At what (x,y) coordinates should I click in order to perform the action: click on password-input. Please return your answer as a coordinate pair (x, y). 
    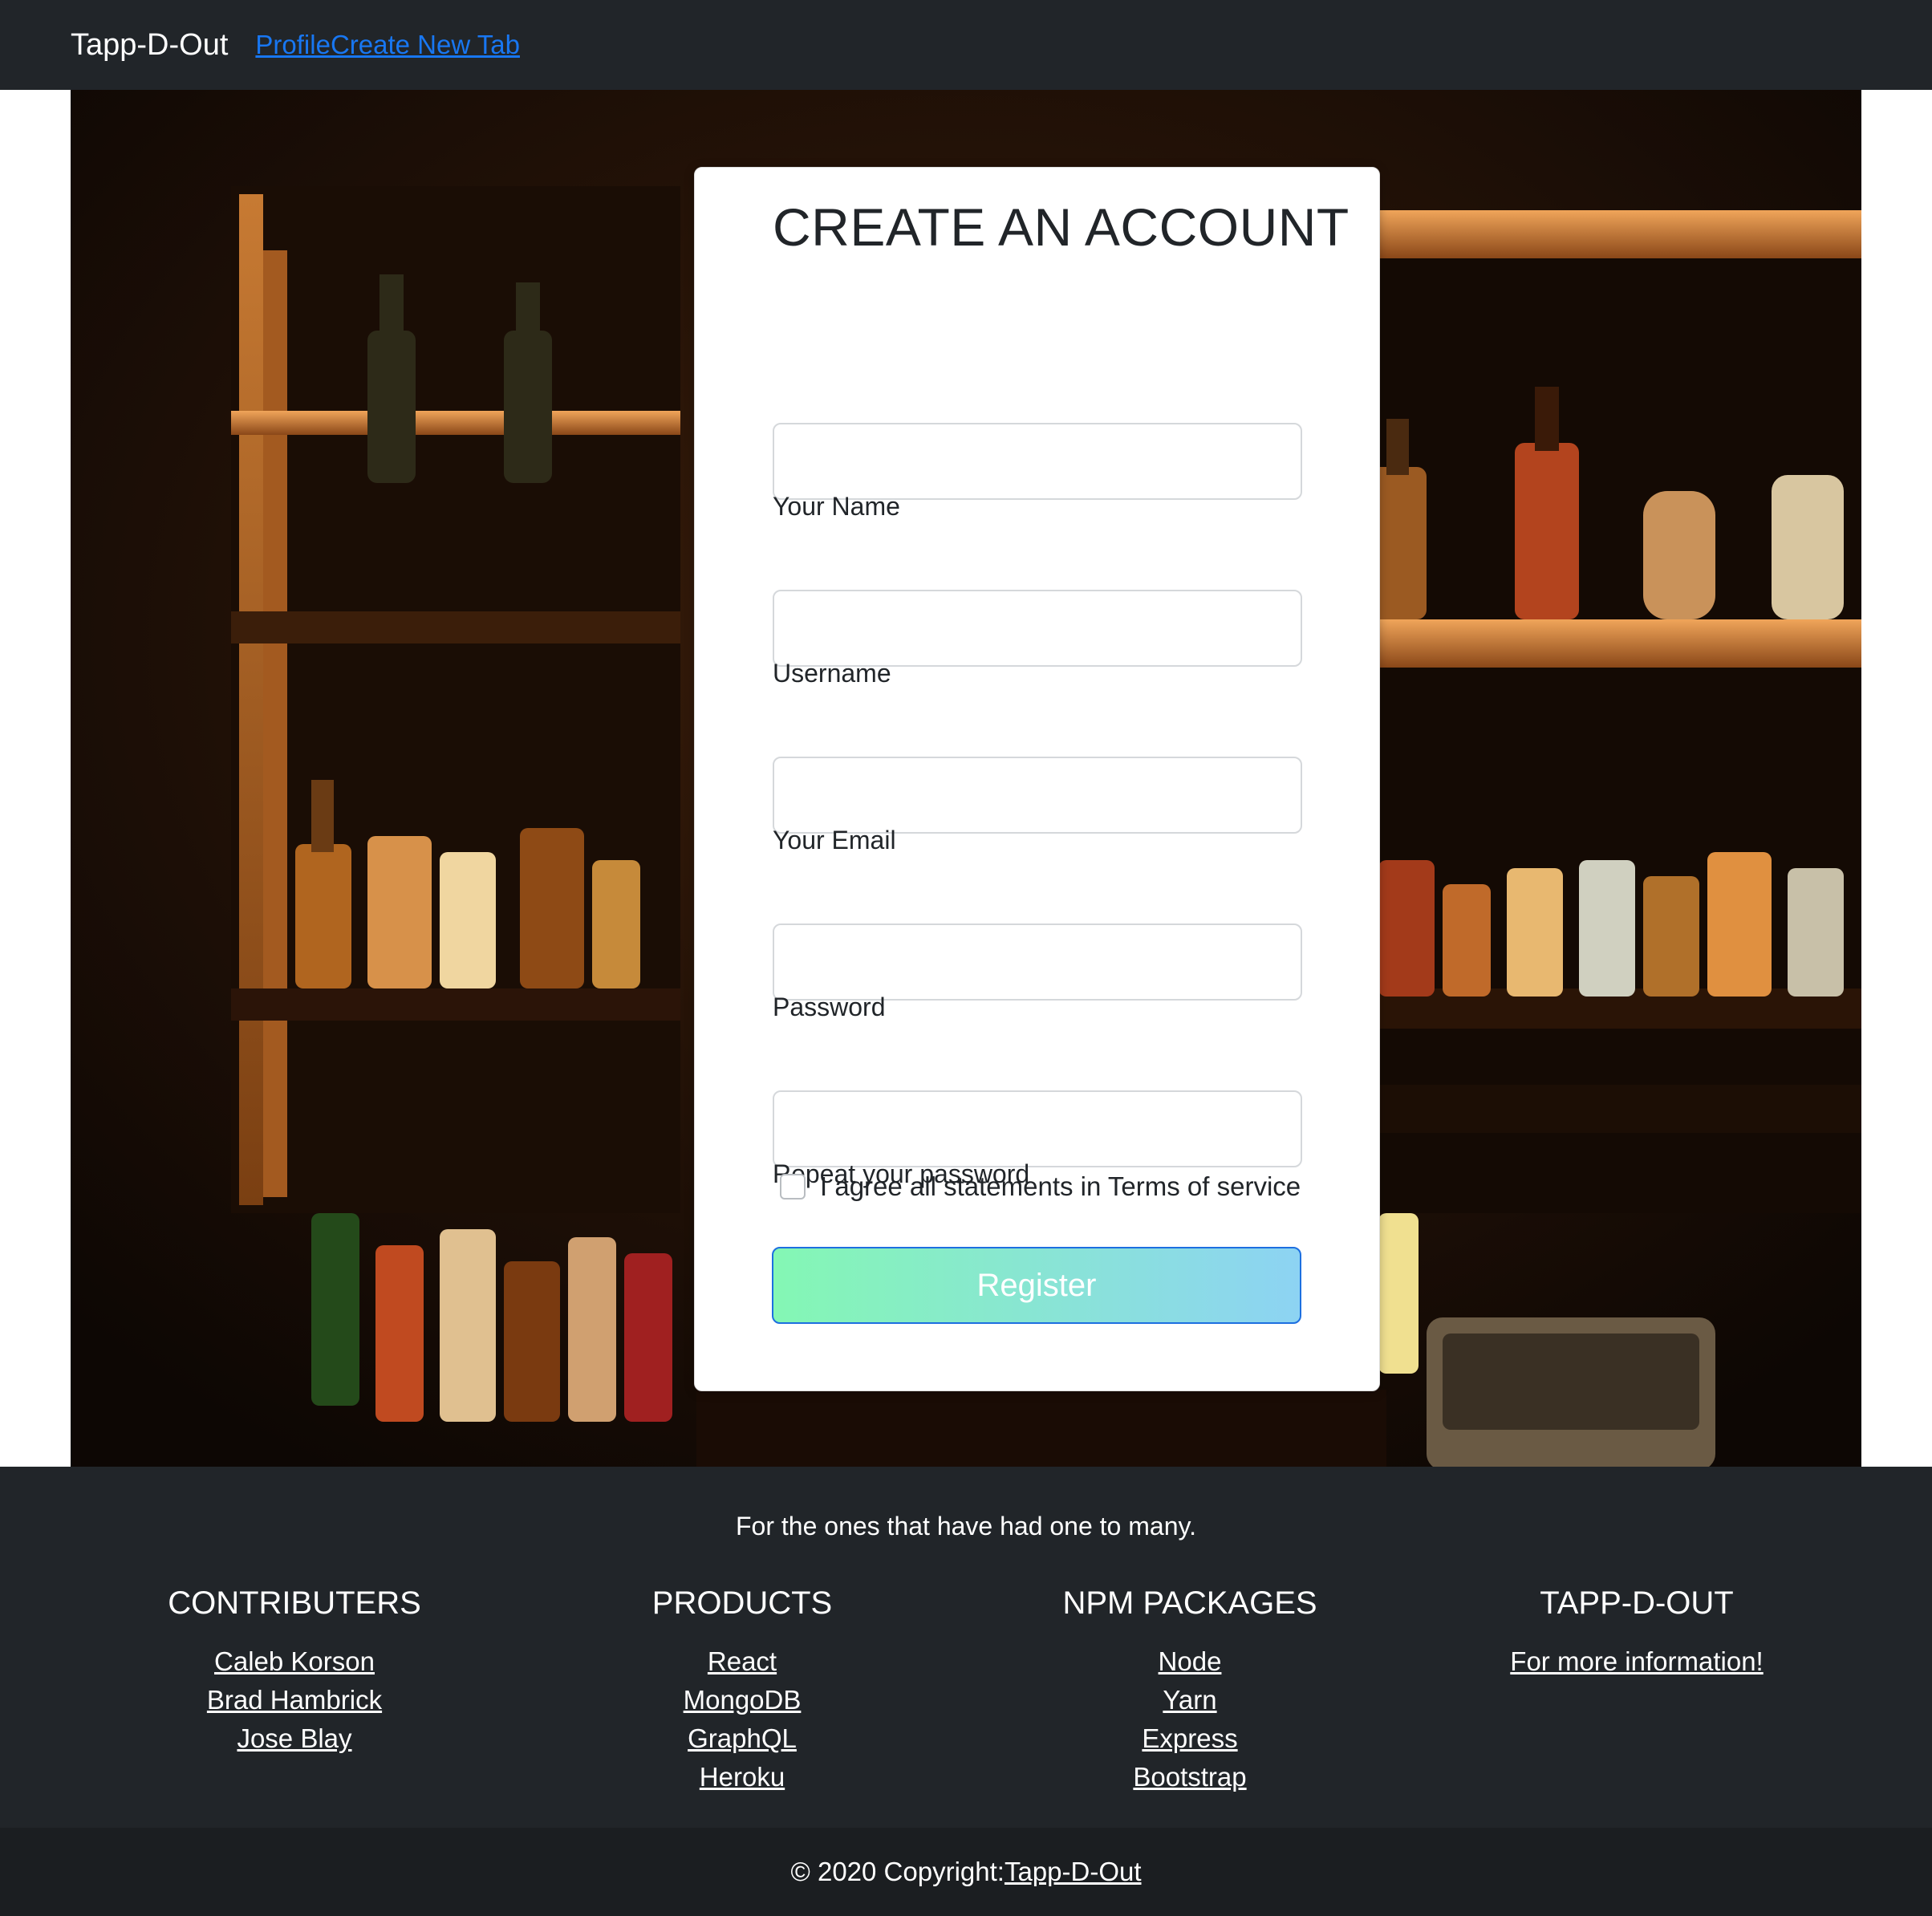
    Looking at the image, I should click on (1037, 962).